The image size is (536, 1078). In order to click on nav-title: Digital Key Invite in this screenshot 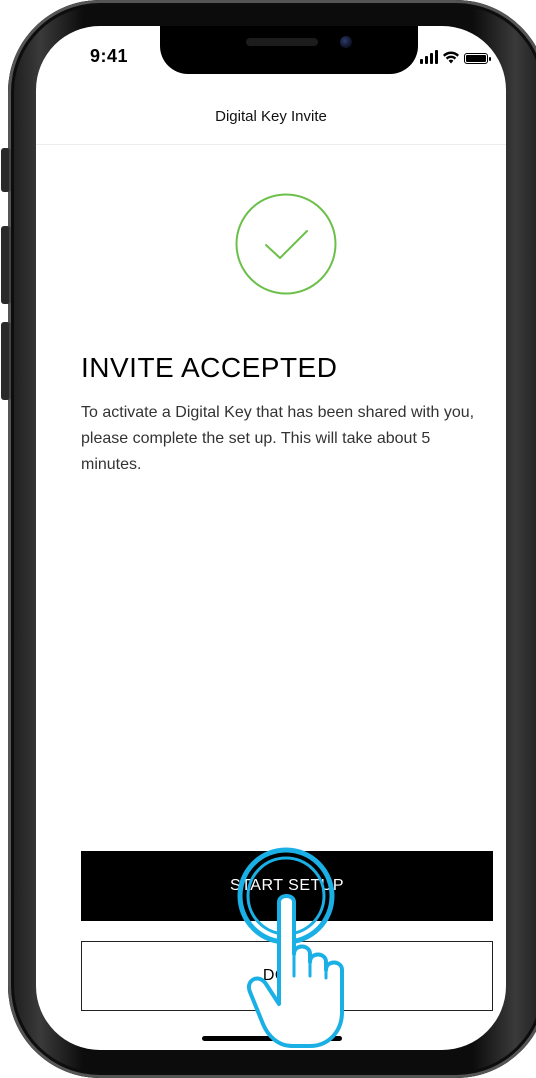, I will do `click(271, 116)`.